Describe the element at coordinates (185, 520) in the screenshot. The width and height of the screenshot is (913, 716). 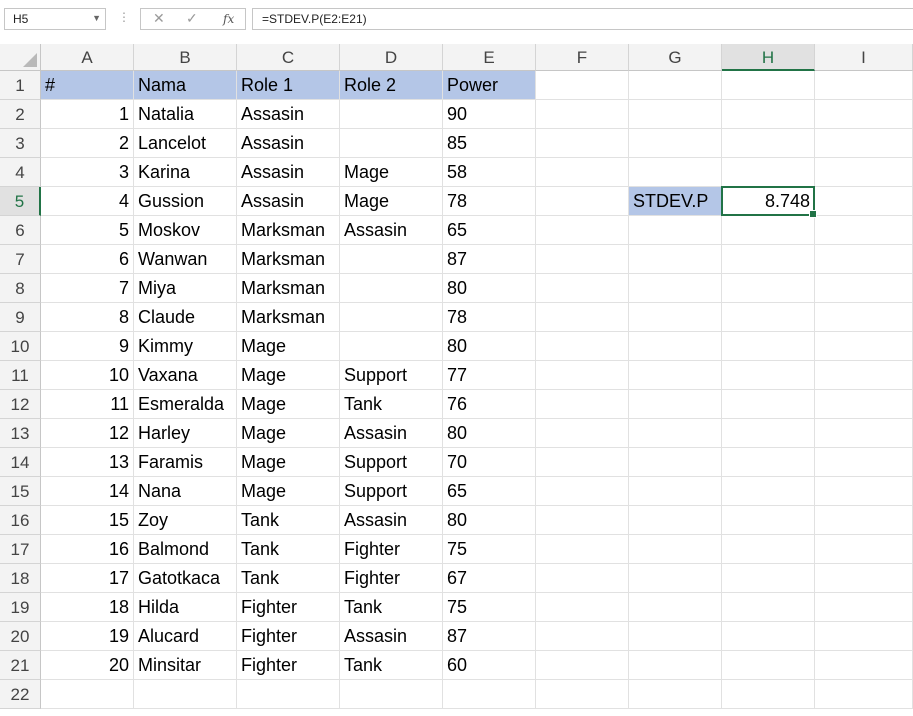
I see `table-cell: Zoy` at that location.